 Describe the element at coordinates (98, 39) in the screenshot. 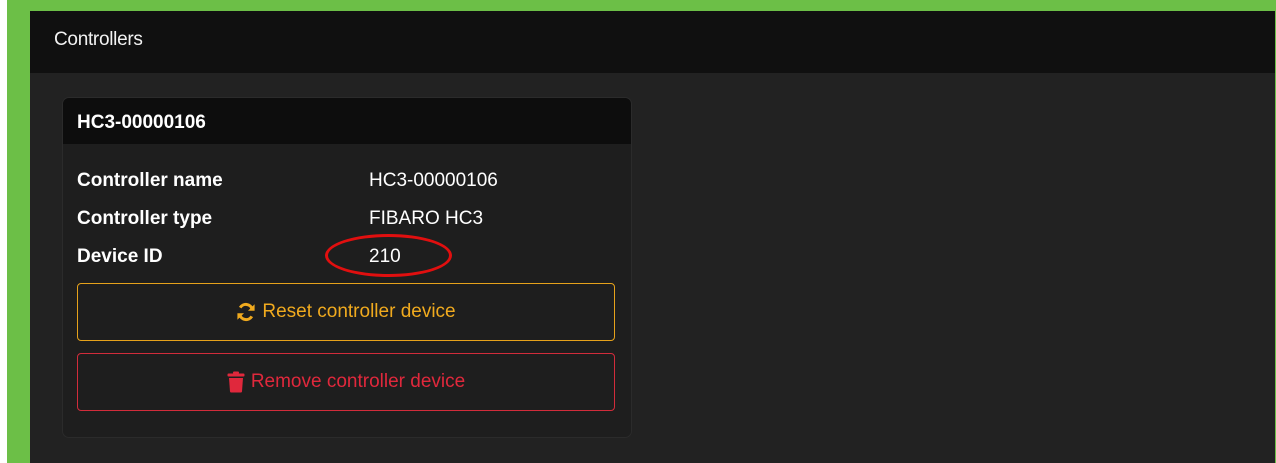

I see `panel-title: Controllers` at that location.